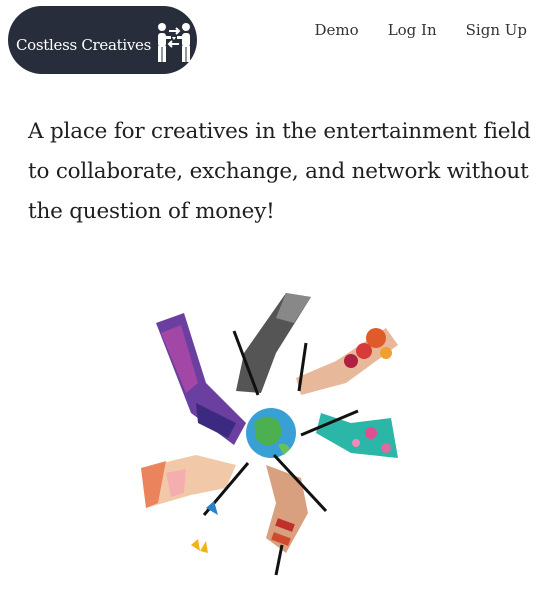 Image resolution: width=545 pixels, height=590 pixels. I want to click on top-nav: Demo Log In Sign Up, so click(421, 30).